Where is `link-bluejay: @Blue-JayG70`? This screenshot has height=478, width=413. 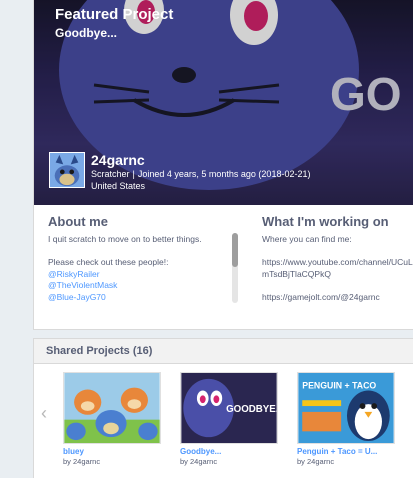
link-bluejay: @Blue-JayG70 is located at coordinates (143, 298).